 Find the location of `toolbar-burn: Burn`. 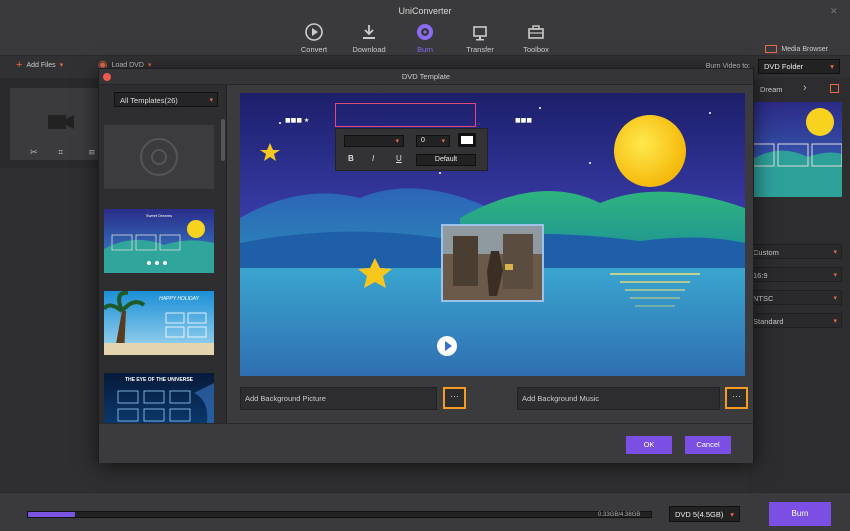

toolbar-burn: Burn is located at coordinates (425, 38).